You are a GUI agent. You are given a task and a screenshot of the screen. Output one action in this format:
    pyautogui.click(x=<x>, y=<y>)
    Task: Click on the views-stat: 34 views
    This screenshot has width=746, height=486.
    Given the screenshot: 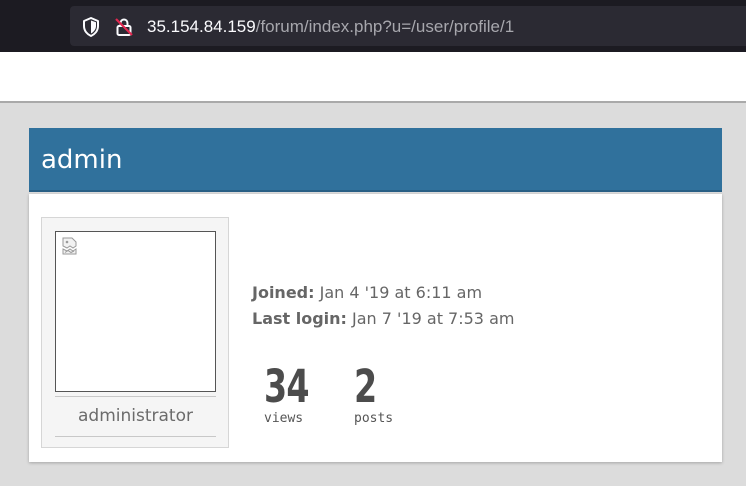 What is the action you would take?
    pyautogui.click(x=294, y=394)
    